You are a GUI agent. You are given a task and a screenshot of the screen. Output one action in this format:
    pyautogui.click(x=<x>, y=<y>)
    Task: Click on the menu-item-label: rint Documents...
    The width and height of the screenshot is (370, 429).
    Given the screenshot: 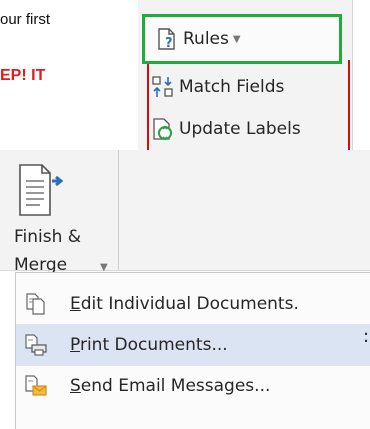 What is the action you would take?
    pyautogui.click(x=153, y=345)
    